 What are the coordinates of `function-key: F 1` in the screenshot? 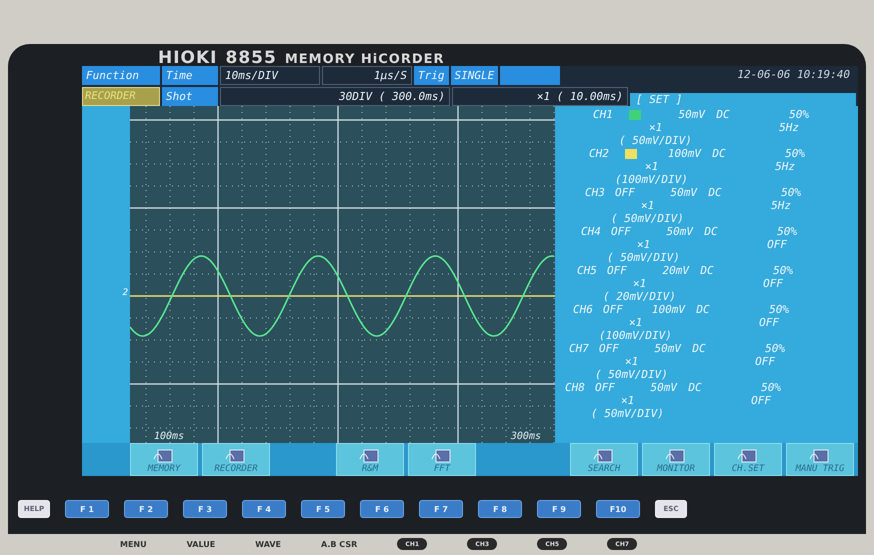 It's located at (87, 509).